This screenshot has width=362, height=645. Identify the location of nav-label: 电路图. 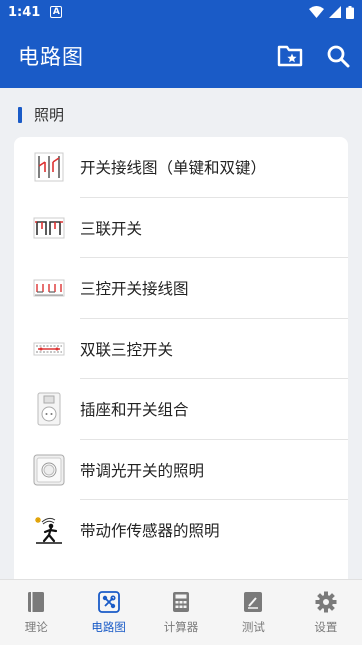
(108, 627).